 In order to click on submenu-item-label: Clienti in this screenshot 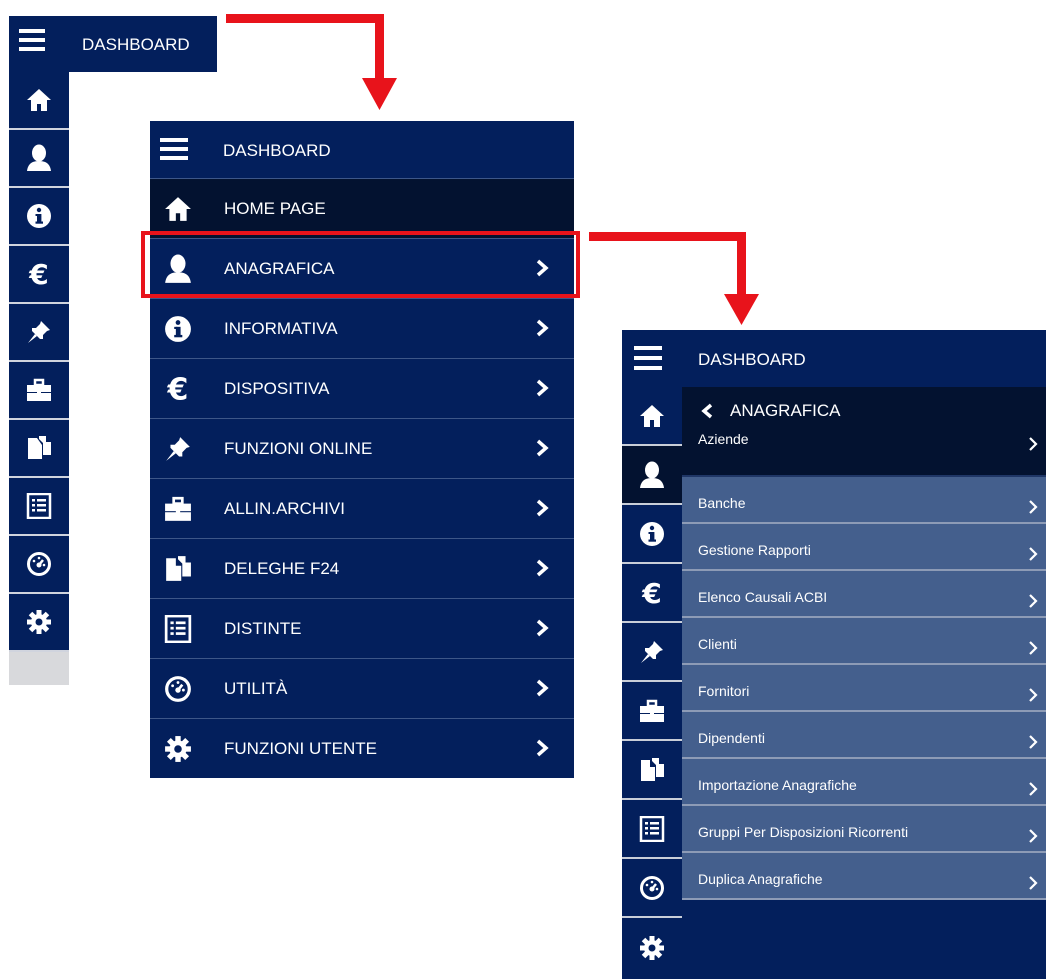, I will do `click(717, 644)`.